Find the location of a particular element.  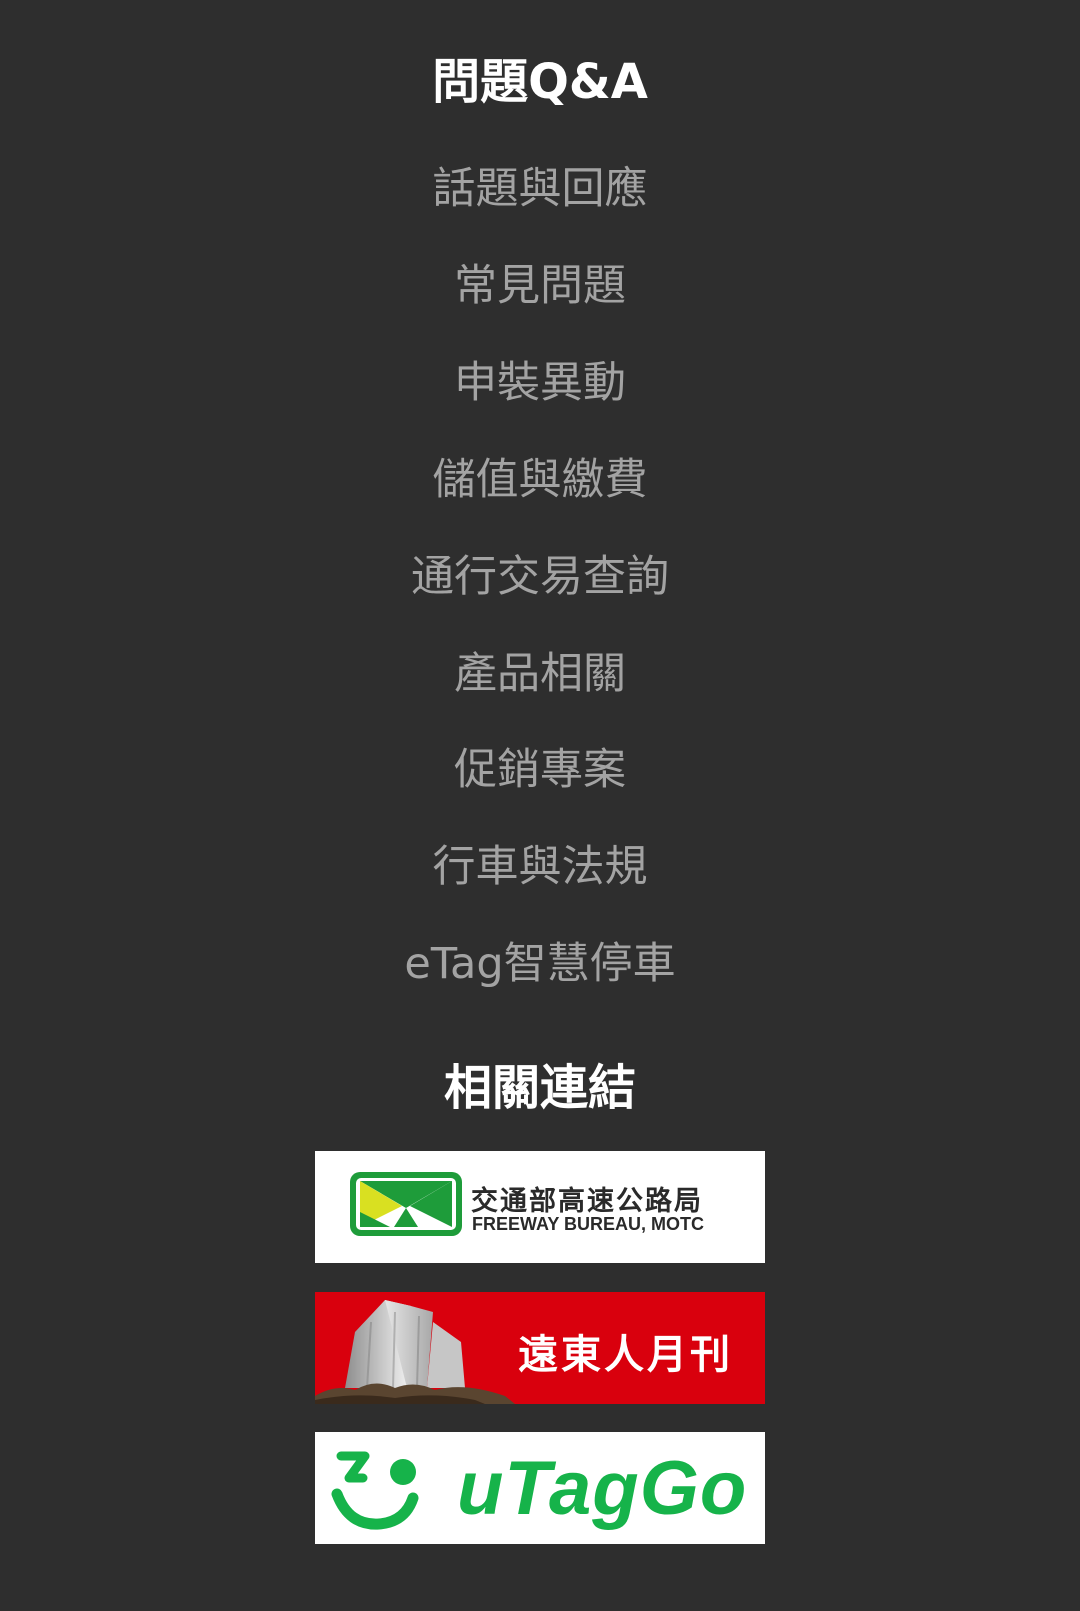

qa-link-products: 產品相關 is located at coordinates (540, 674).